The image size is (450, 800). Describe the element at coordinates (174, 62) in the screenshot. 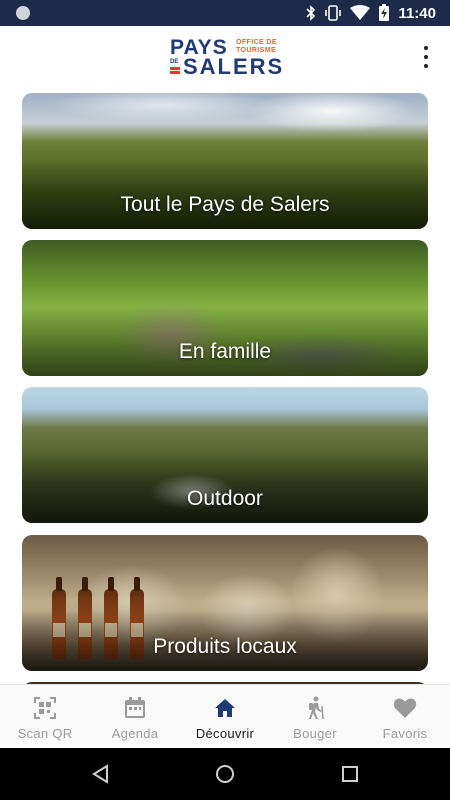

I see `logo-de: DE` at that location.